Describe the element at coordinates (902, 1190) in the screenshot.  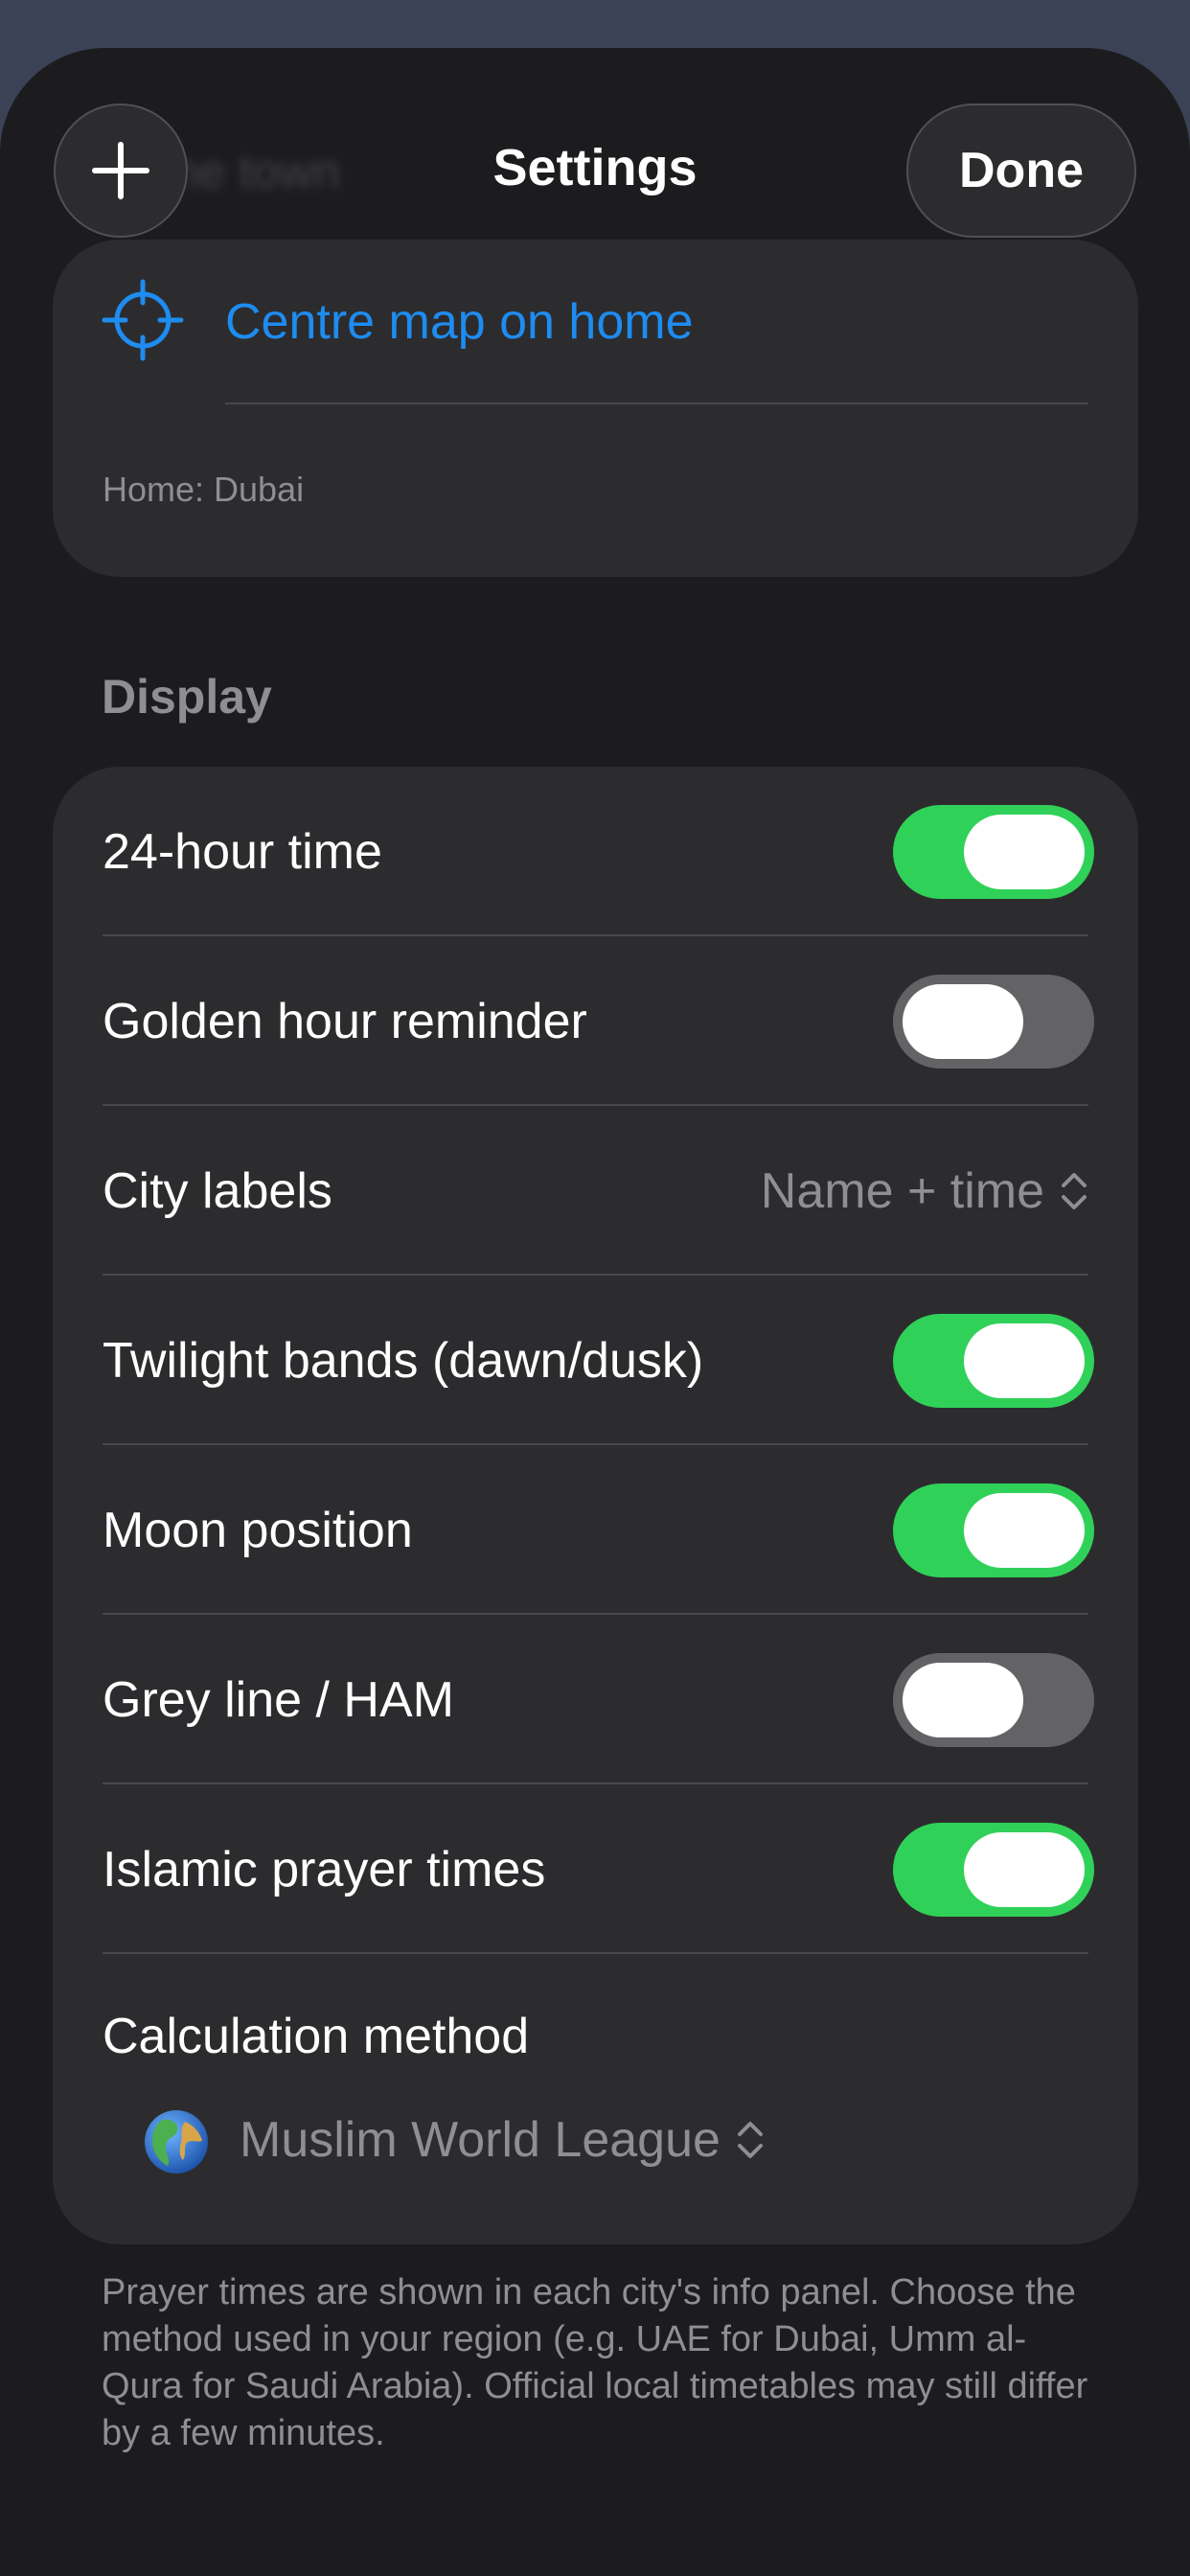
I see `picker-value: Name + time` at that location.